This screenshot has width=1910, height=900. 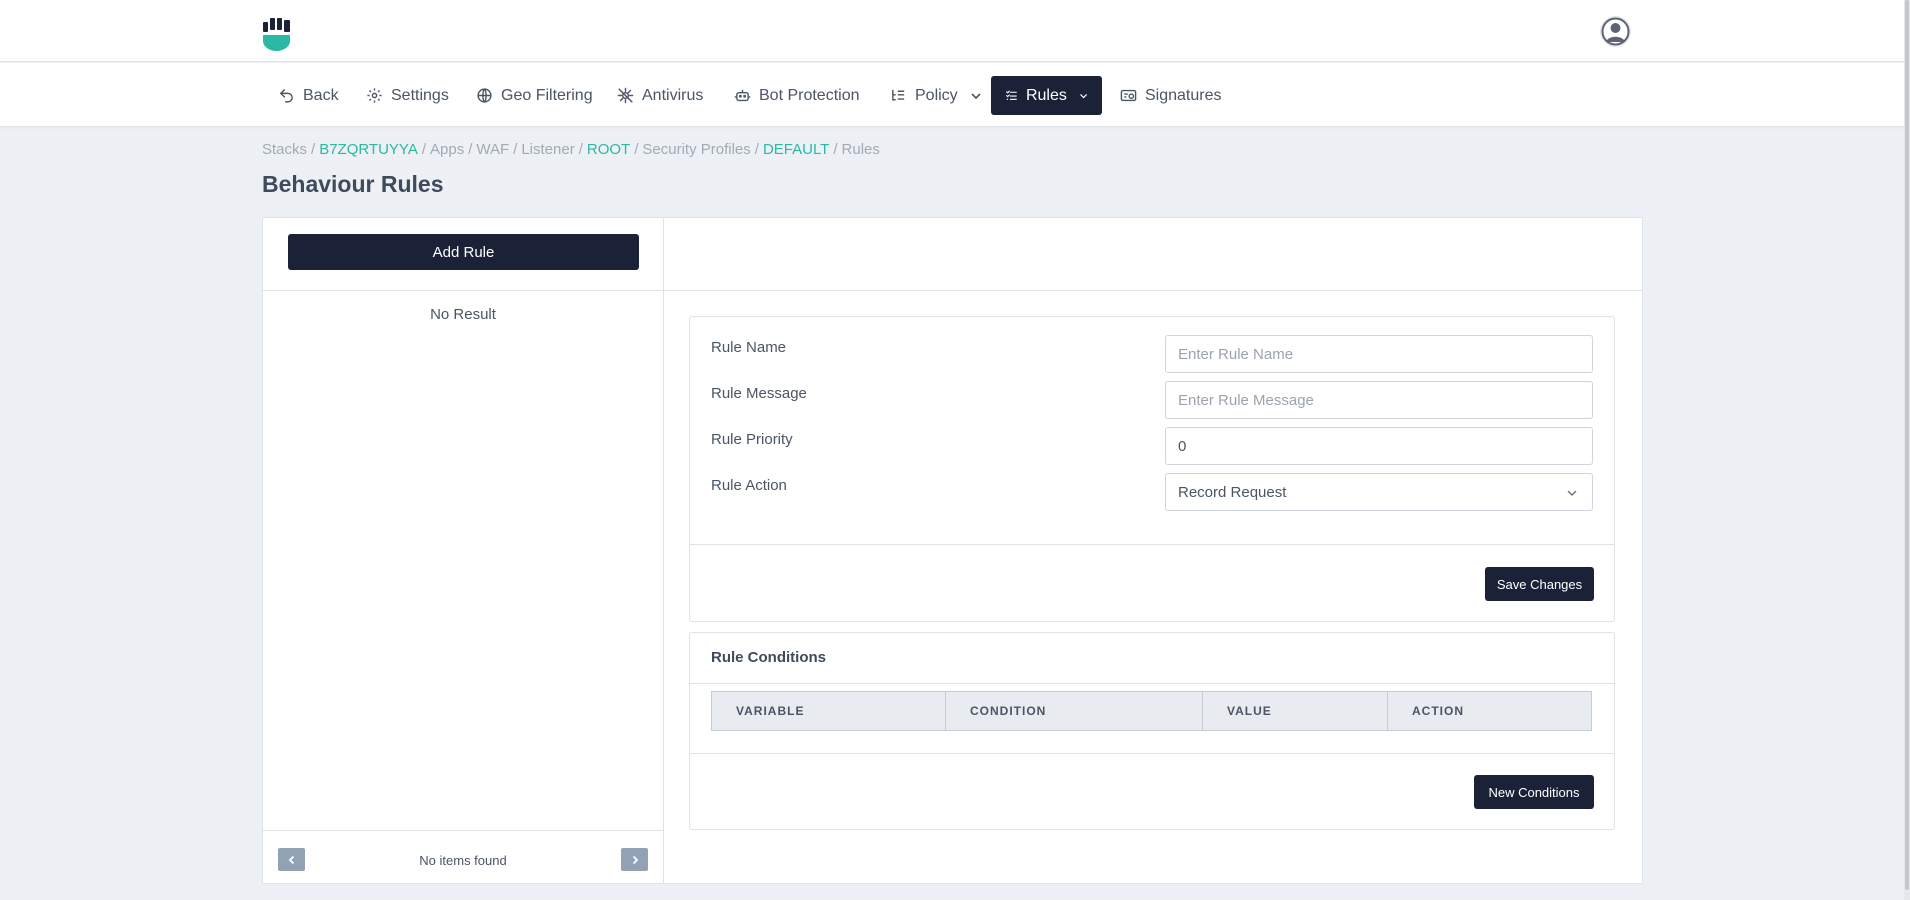 What do you see at coordinates (809, 95) in the screenshot?
I see `nav-bot-protection-label: Bot Protection` at bounding box center [809, 95].